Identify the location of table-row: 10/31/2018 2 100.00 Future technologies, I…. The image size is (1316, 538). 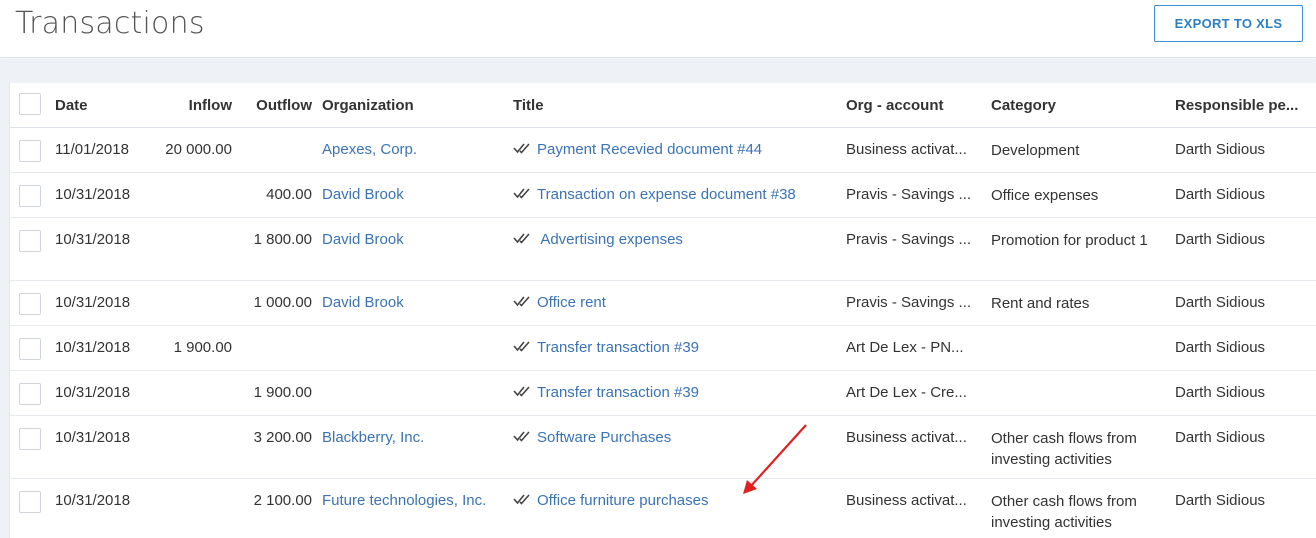
(663, 508).